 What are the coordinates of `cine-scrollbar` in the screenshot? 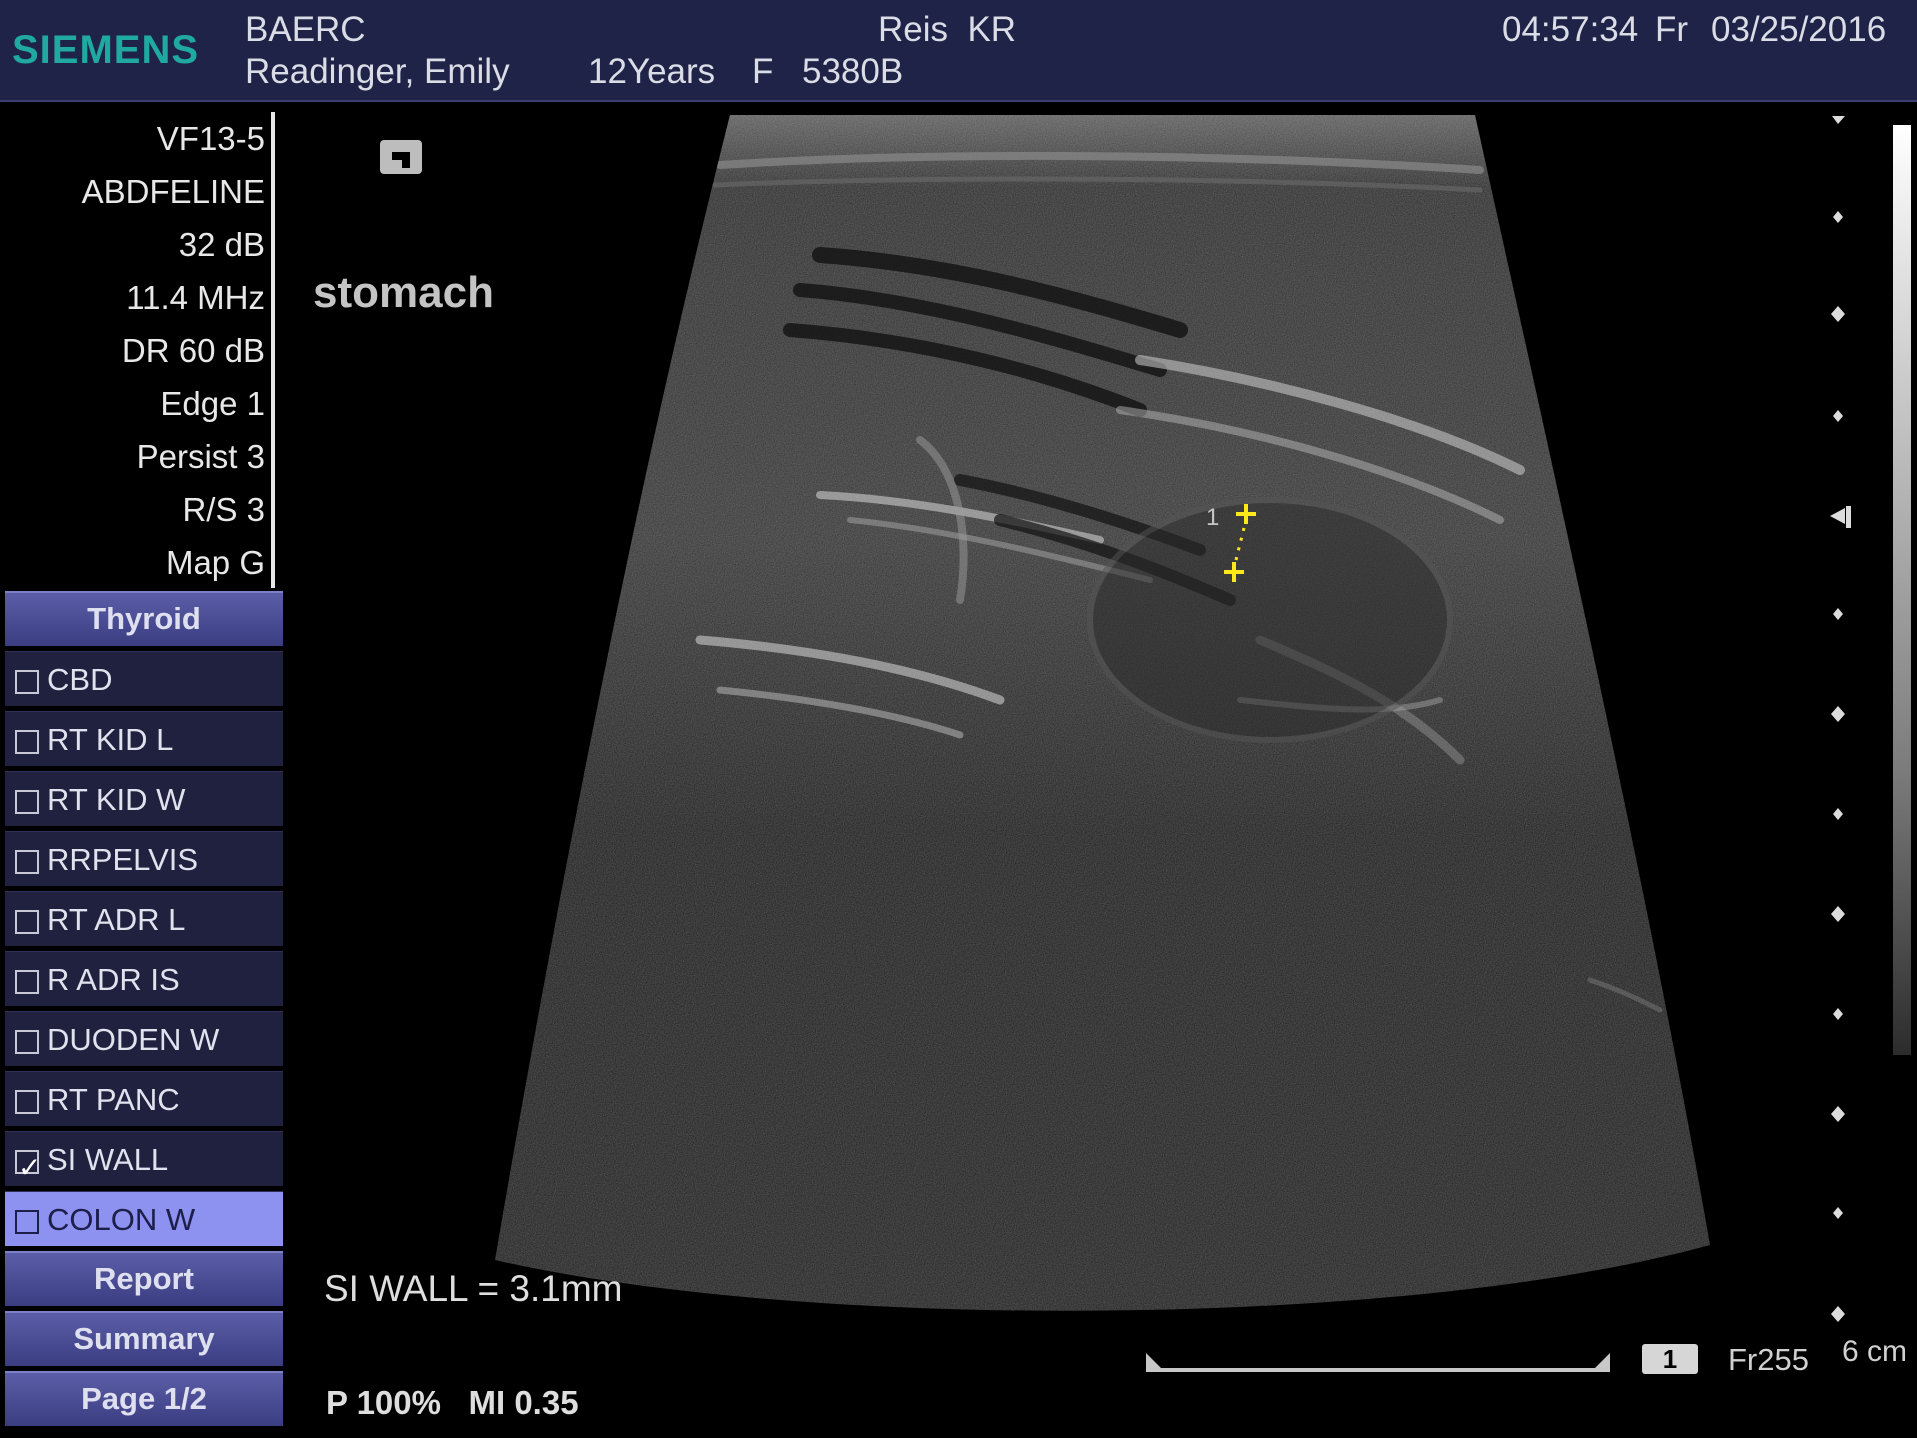 It's located at (1378, 1362).